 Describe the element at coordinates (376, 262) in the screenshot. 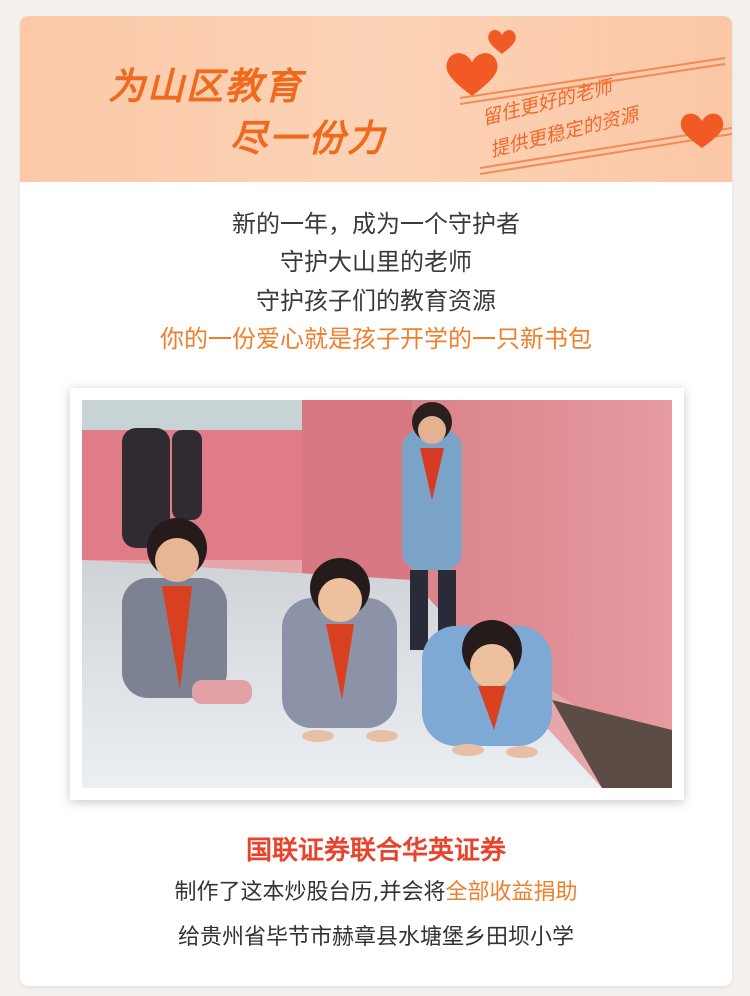

I see `intro-line-2: 守护大山里的老师` at that location.